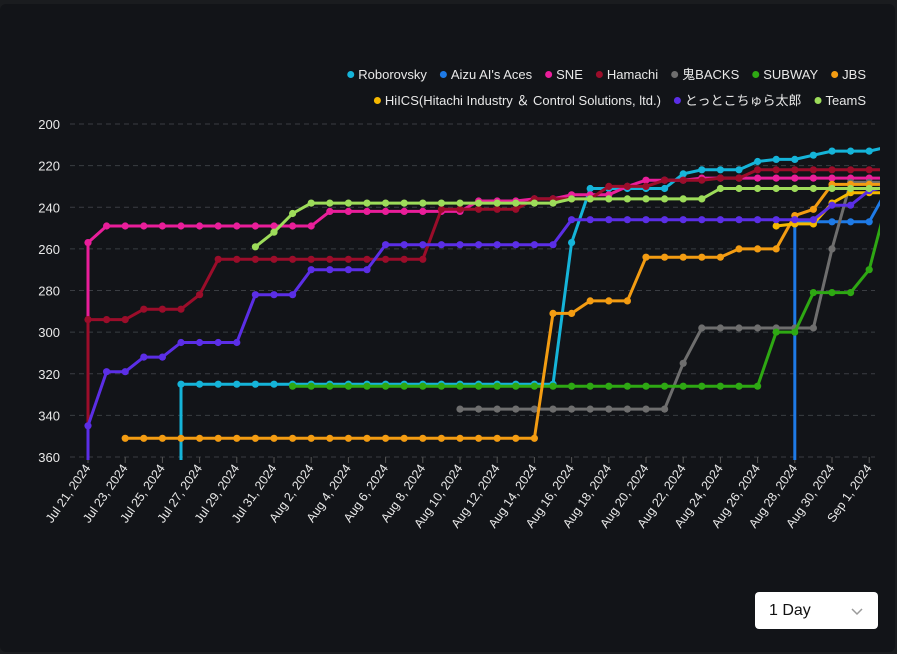  Describe the element at coordinates (790, 74) in the screenshot. I see `legend-label: SUBWAY` at that location.